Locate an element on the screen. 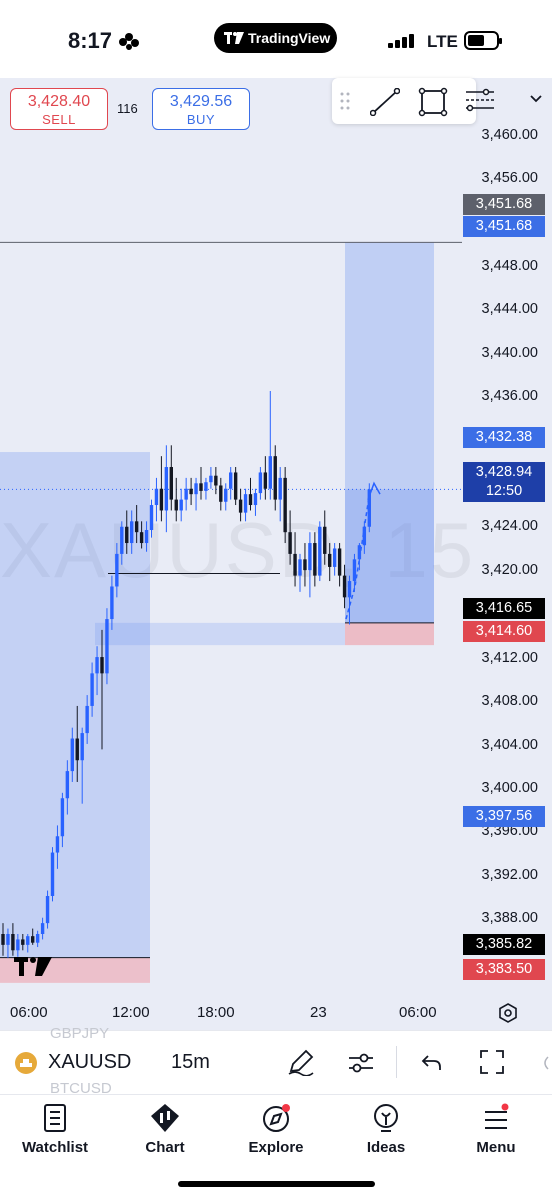 Image resolution: width=552 pixels, height=1200 pixels. settings-hexagon-icon is located at coordinates (508, 1013).